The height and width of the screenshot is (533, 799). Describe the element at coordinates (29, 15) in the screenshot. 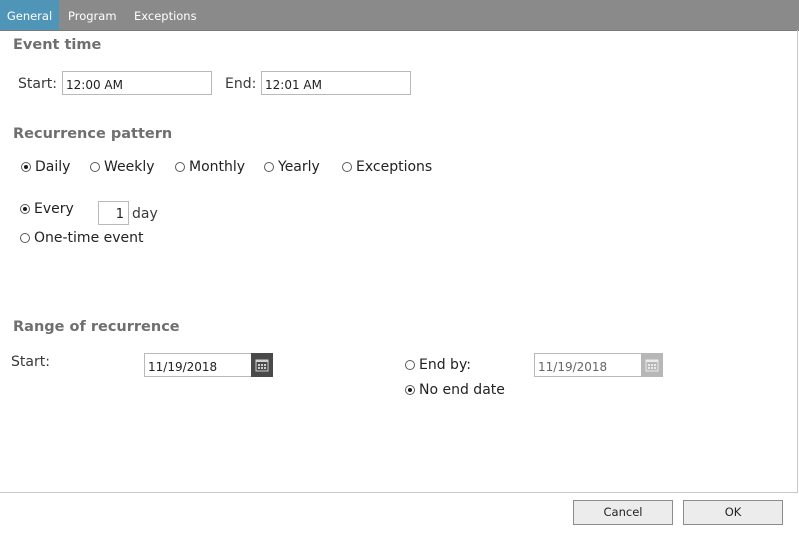

I see `tab-general: General` at that location.